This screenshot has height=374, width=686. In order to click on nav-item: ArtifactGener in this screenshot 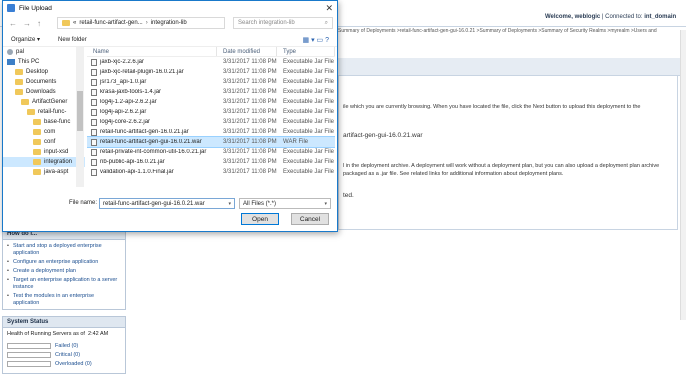, I will do `click(44, 102)`.